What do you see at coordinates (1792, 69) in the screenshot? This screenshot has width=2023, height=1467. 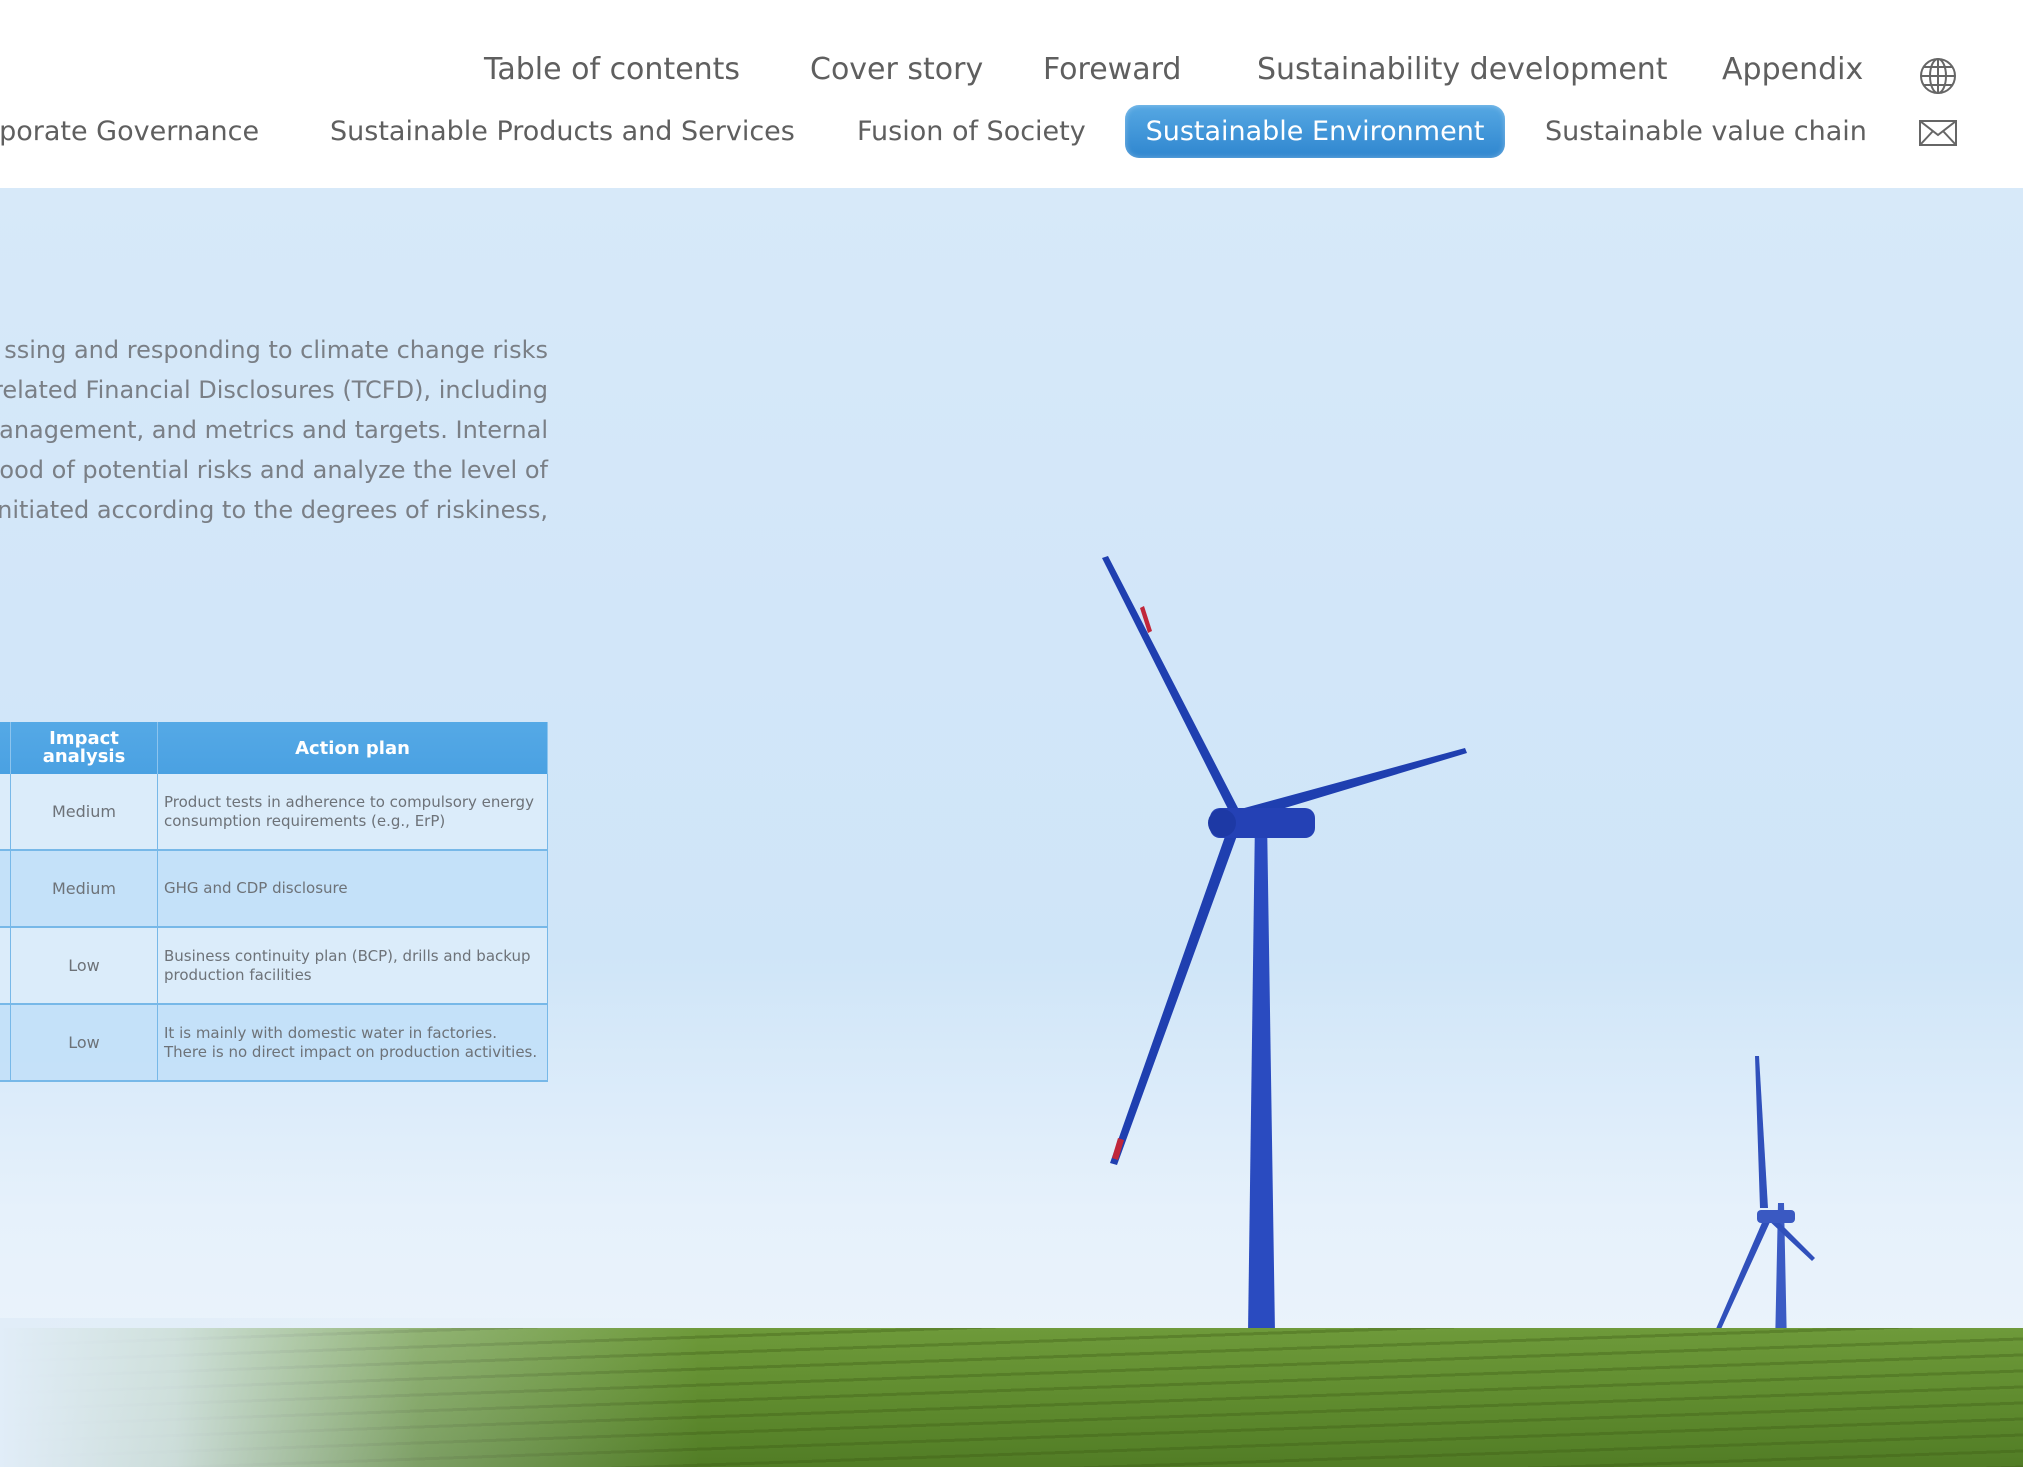 I see `nav-appendix: Appendix` at bounding box center [1792, 69].